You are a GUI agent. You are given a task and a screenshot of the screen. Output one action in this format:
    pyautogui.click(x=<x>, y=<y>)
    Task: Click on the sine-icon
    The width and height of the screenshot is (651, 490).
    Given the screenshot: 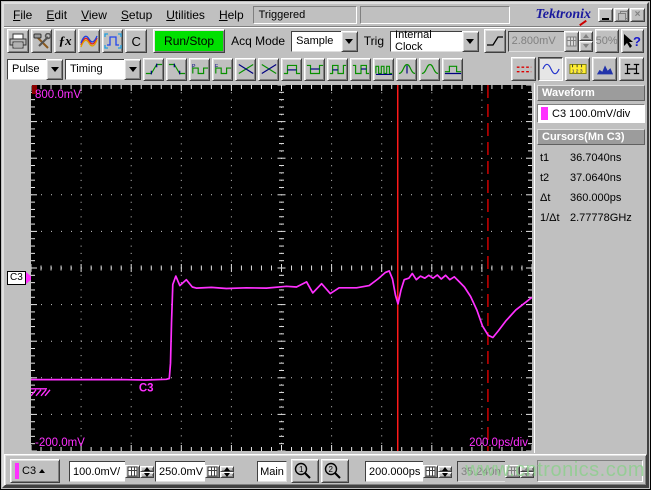 What is the action you would take?
    pyautogui.click(x=550, y=69)
    